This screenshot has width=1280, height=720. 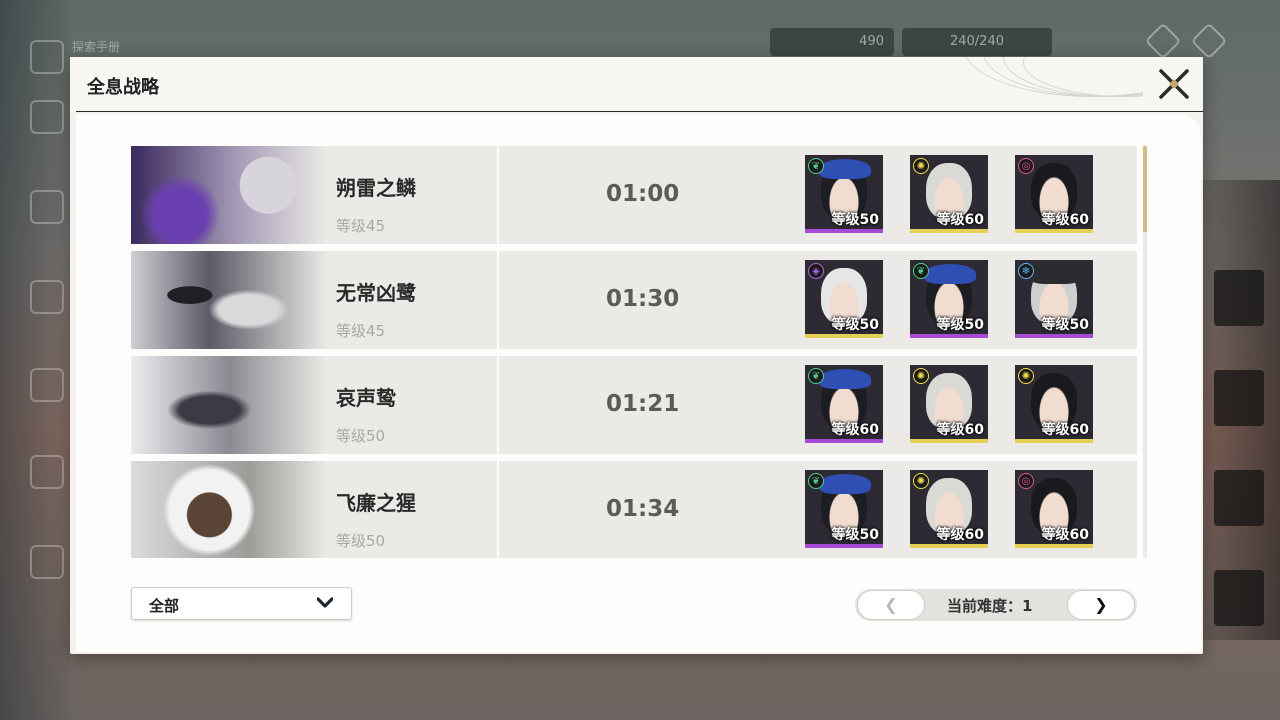 I want to click on boss-name: 飞廉之猩, so click(x=376, y=503).